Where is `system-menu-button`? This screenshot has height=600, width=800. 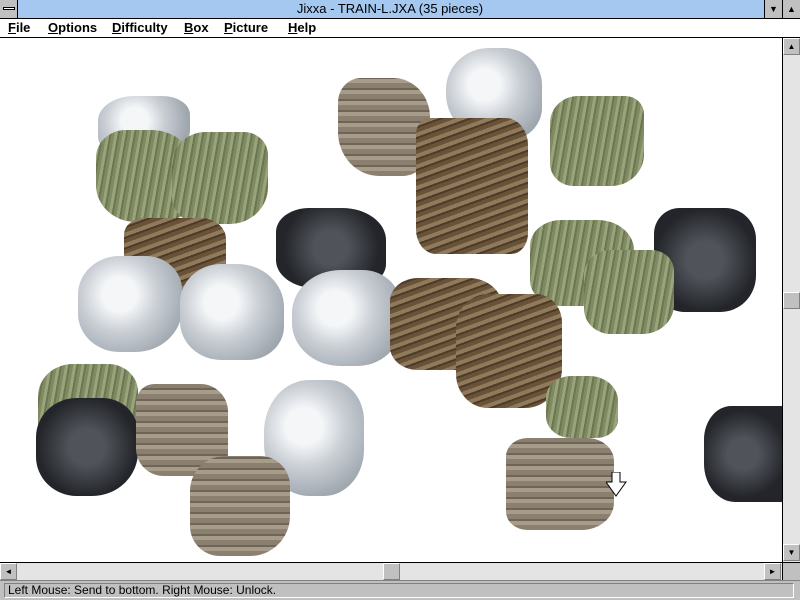 system-menu-button is located at coordinates (9, 9).